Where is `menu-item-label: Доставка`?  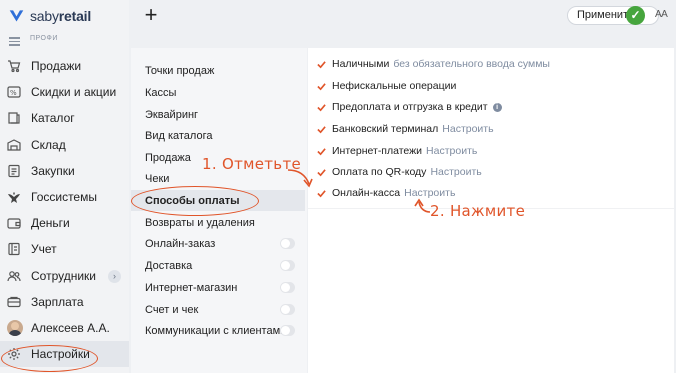 menu-item-label: Доставка is located at coordinates (169, 265).